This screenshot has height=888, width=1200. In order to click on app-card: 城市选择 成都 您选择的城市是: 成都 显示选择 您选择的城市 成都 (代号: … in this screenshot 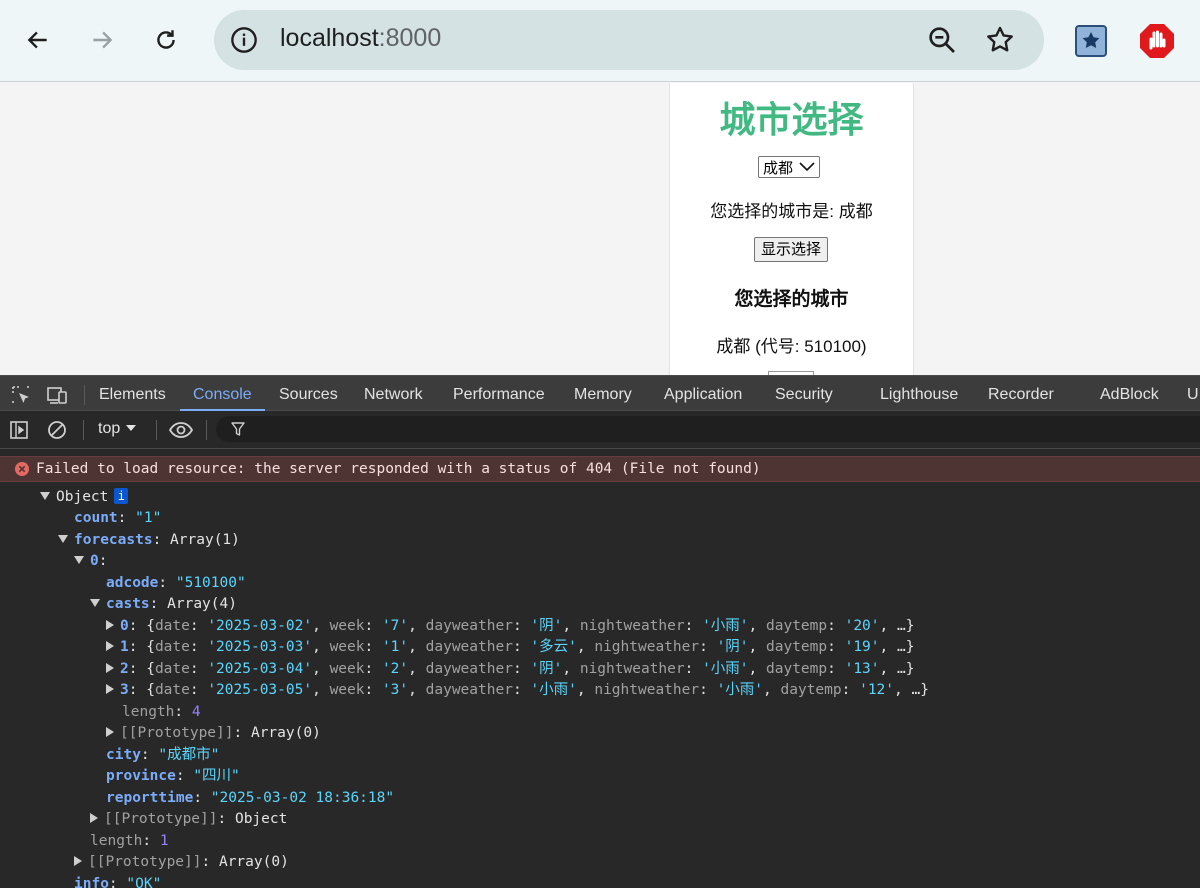, I will do `click(791, 229)`.